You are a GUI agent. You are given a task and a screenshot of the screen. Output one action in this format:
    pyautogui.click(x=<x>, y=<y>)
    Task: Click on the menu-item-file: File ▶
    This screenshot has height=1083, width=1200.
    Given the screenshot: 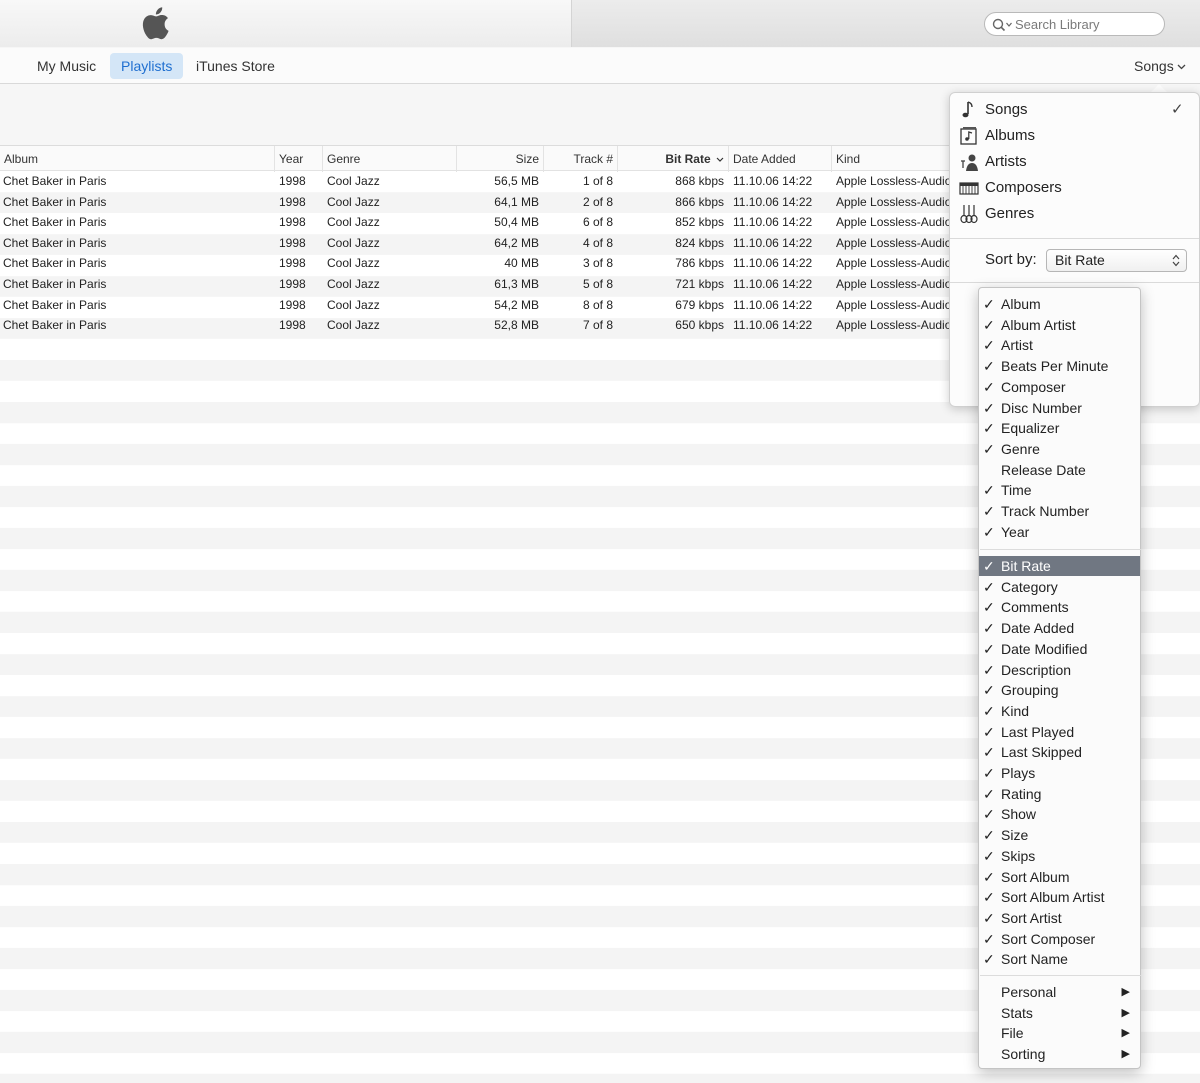 What is the action you would take?
    pyautogui.click(x=1059, y=1033)
    